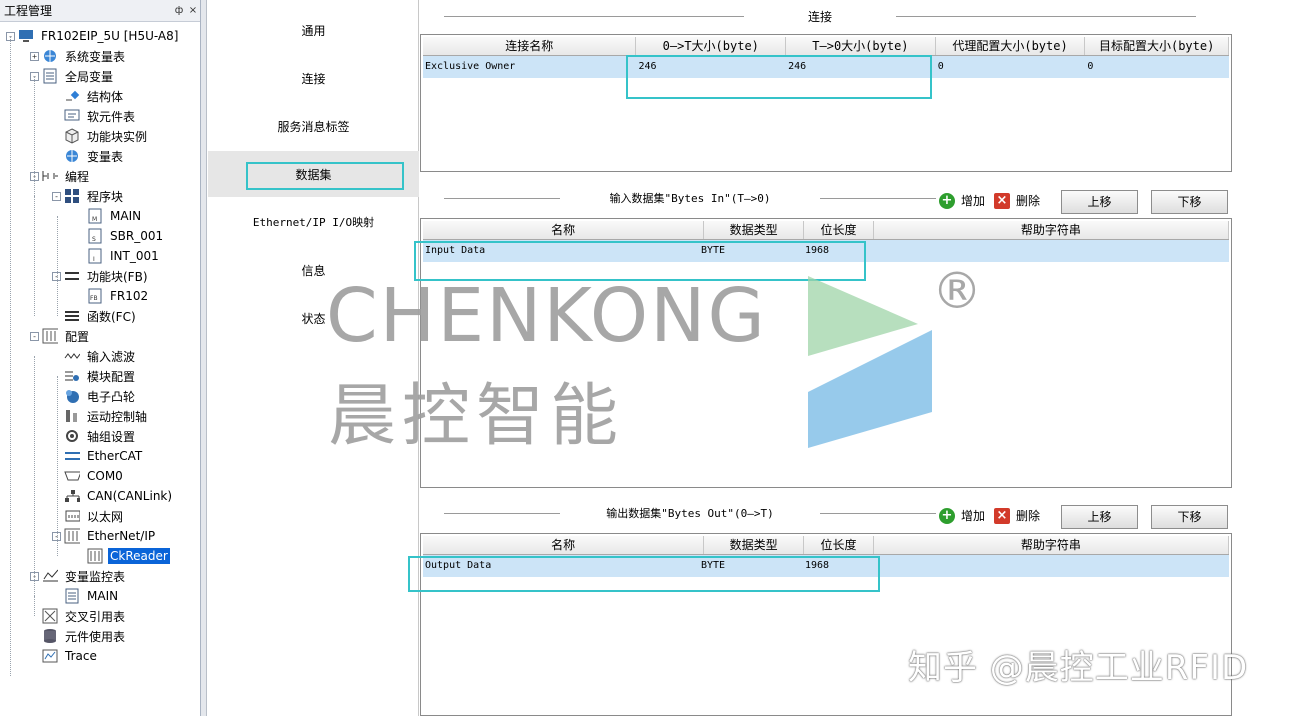  I want to click on tree-item: 功能块实例, so click(106, 136).